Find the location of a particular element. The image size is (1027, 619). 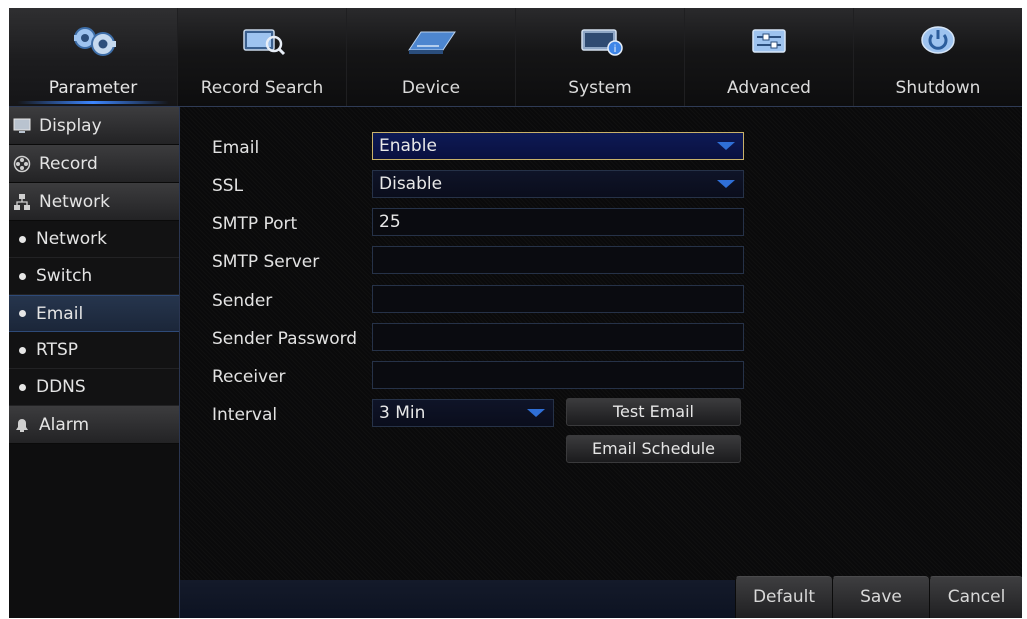

sidebar-subitem-ddns: DDNS is located at coordinates (94, 387).